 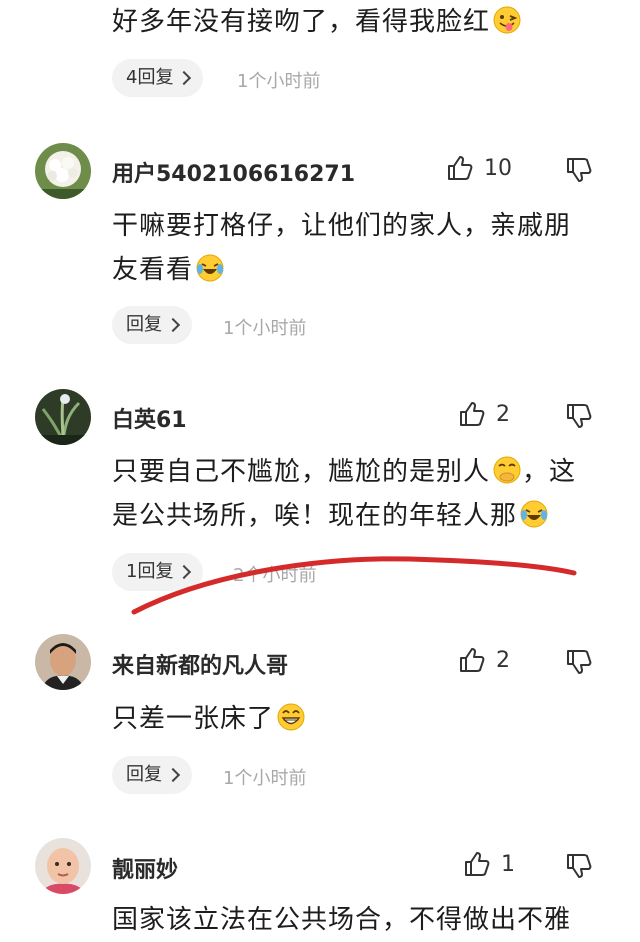 What do you see at coordinates (342, 920) in the screenshot?
I see `comment-4-text: 国家该立法在公共场合，不得做出不雅` at bounding box center [342, 920].